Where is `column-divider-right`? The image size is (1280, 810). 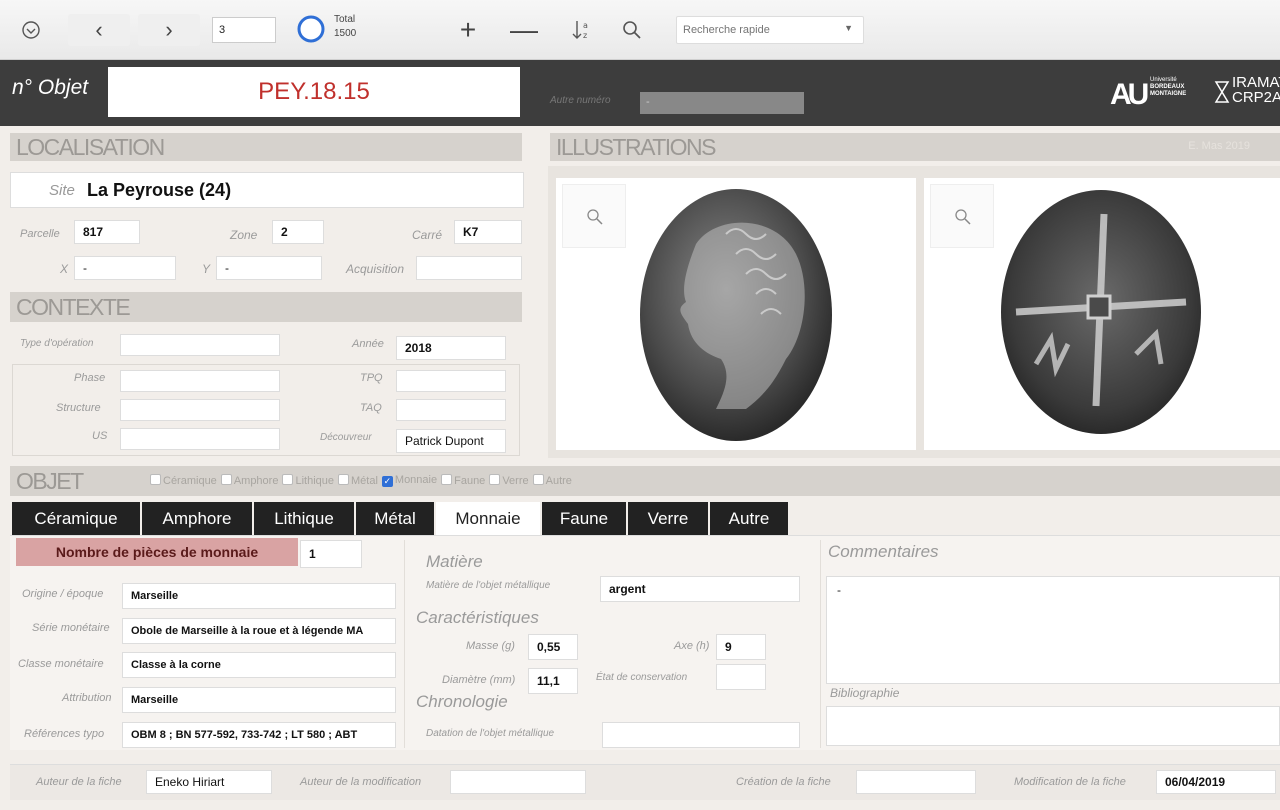 column-divider-right is located at coordinates (820, 644).